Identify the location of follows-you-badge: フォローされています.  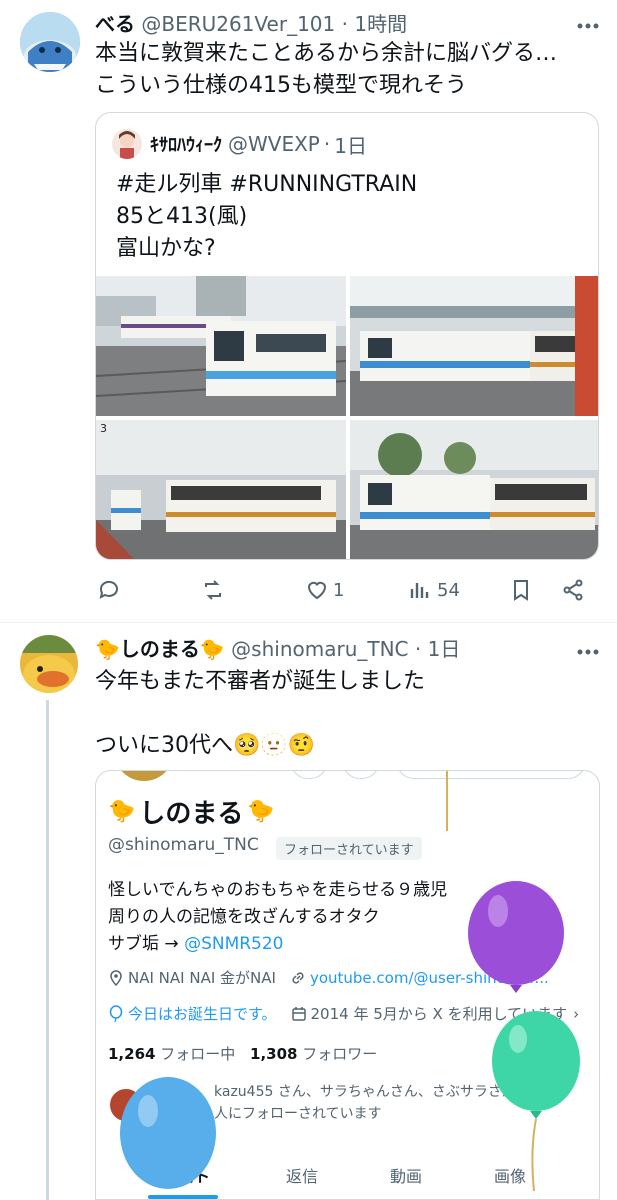
(349, 848).